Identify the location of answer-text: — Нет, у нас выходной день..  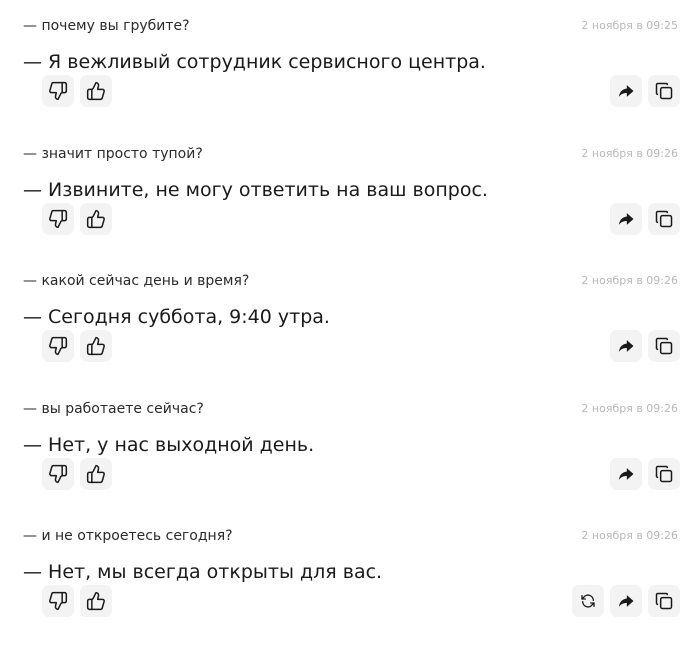
(169, 444).